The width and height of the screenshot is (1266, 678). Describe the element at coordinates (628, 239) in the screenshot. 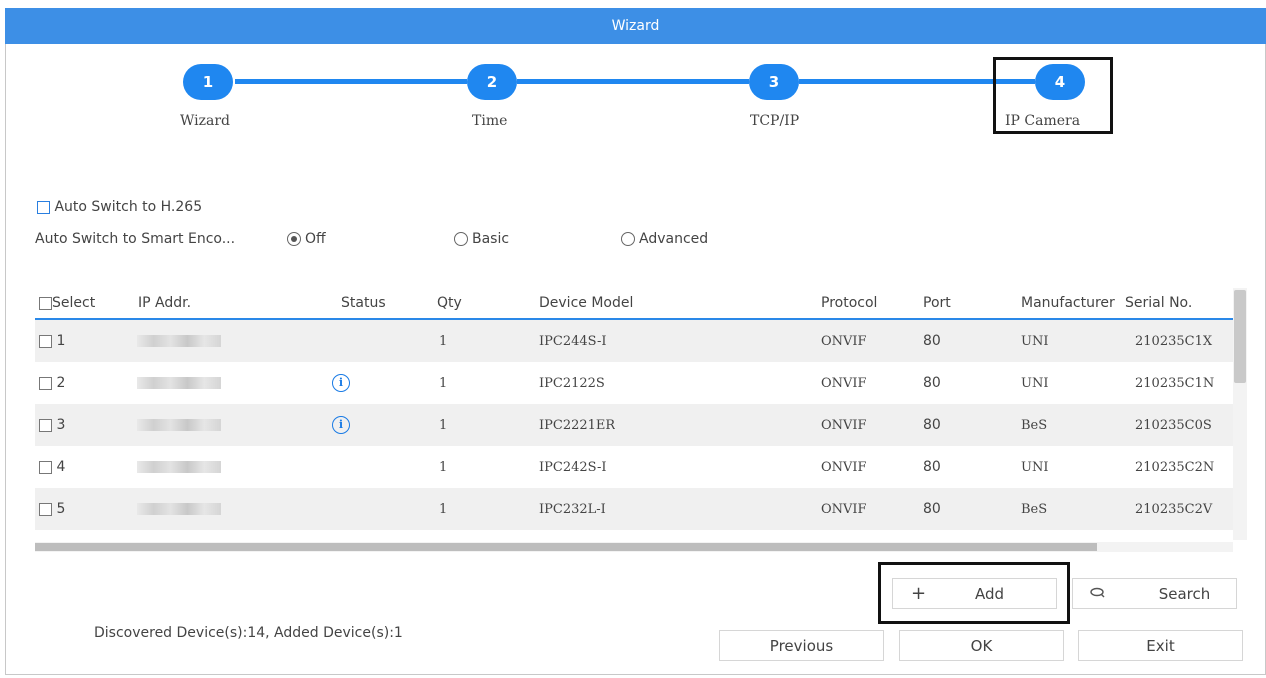

I see `radio-advanced-indicator` at that location.